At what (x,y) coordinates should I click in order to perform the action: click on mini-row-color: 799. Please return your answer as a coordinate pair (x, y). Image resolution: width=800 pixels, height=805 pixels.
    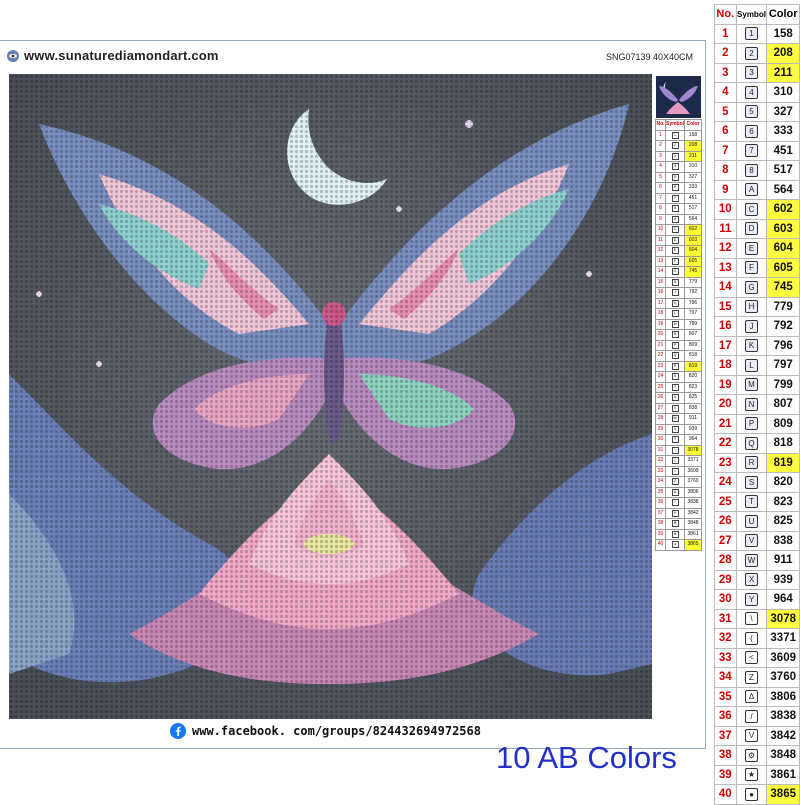
    Looking at the image, I should click on (693, 324).